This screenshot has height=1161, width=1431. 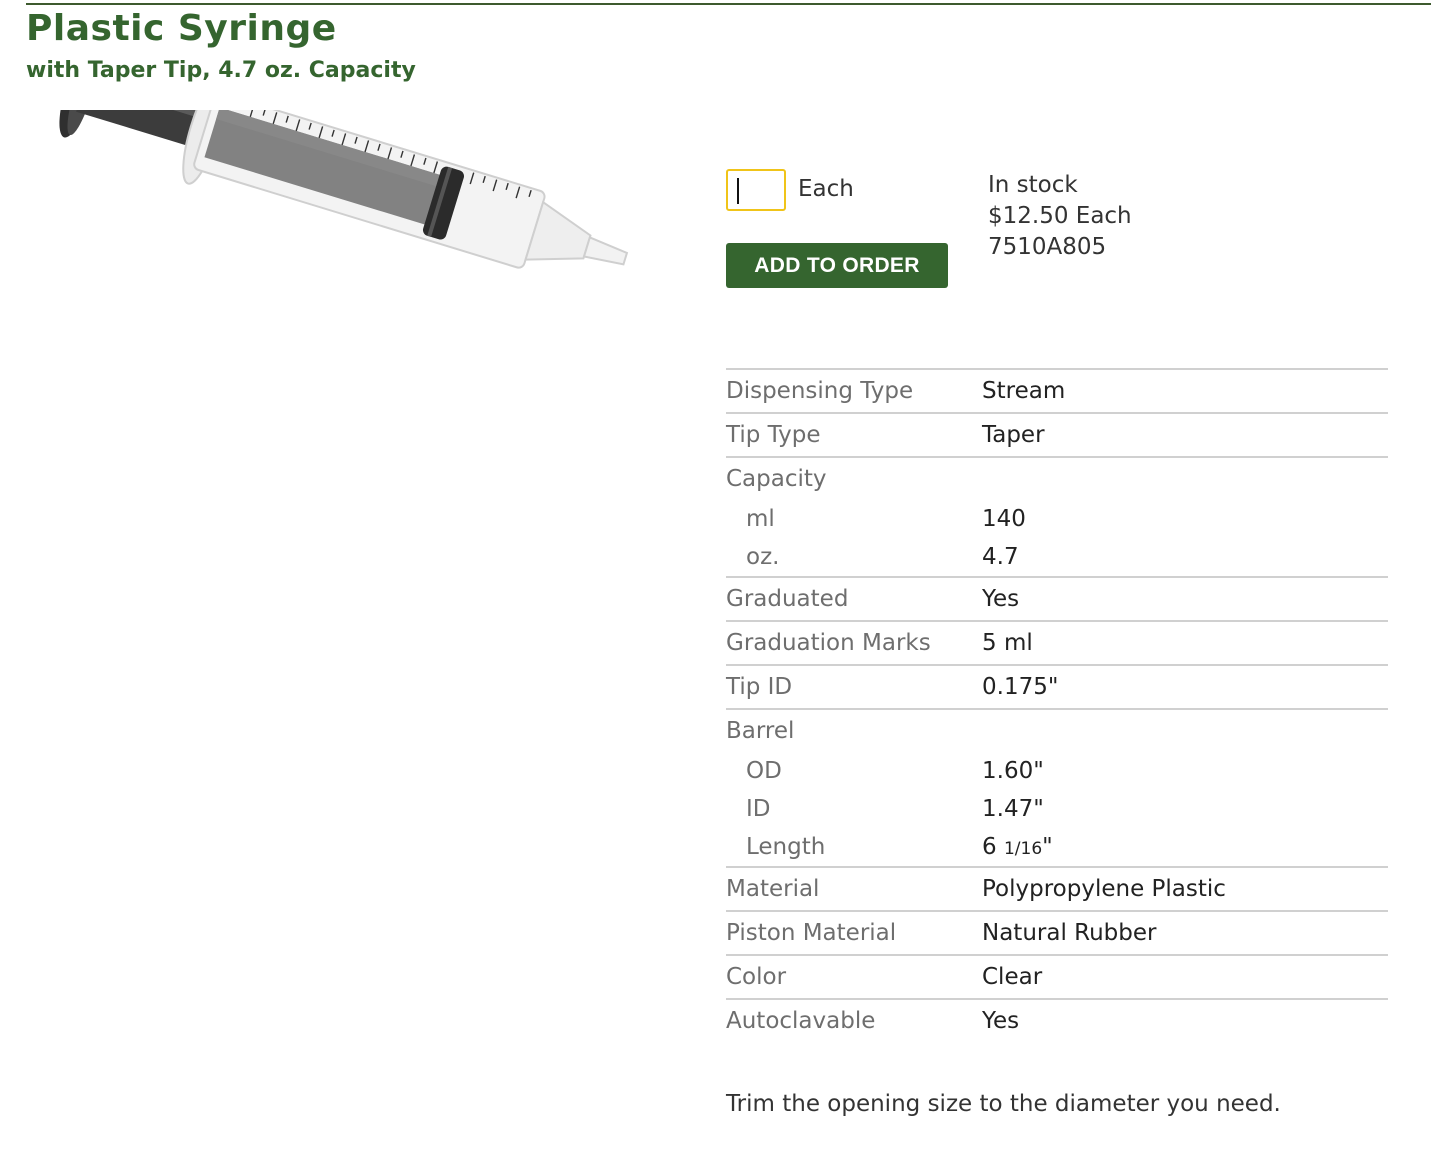 What do you see at coordinates (773, 435) in the screenshot?
I see `spec-label: Tip Type` at bounding box center [773, 435].